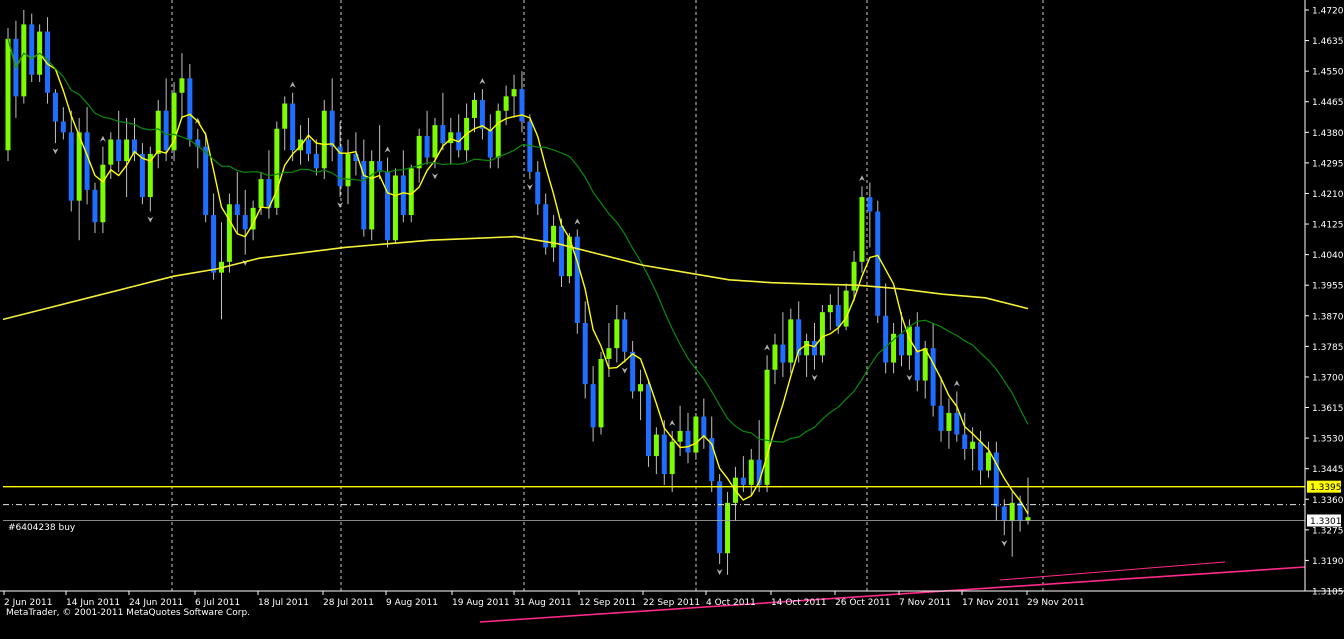 The image size is (1344, 639). What do you see at coordinates (991, 603) in the screenshot?
I see `x-tick-label: 17 Nov 2011` at bounding box center [991, 603].